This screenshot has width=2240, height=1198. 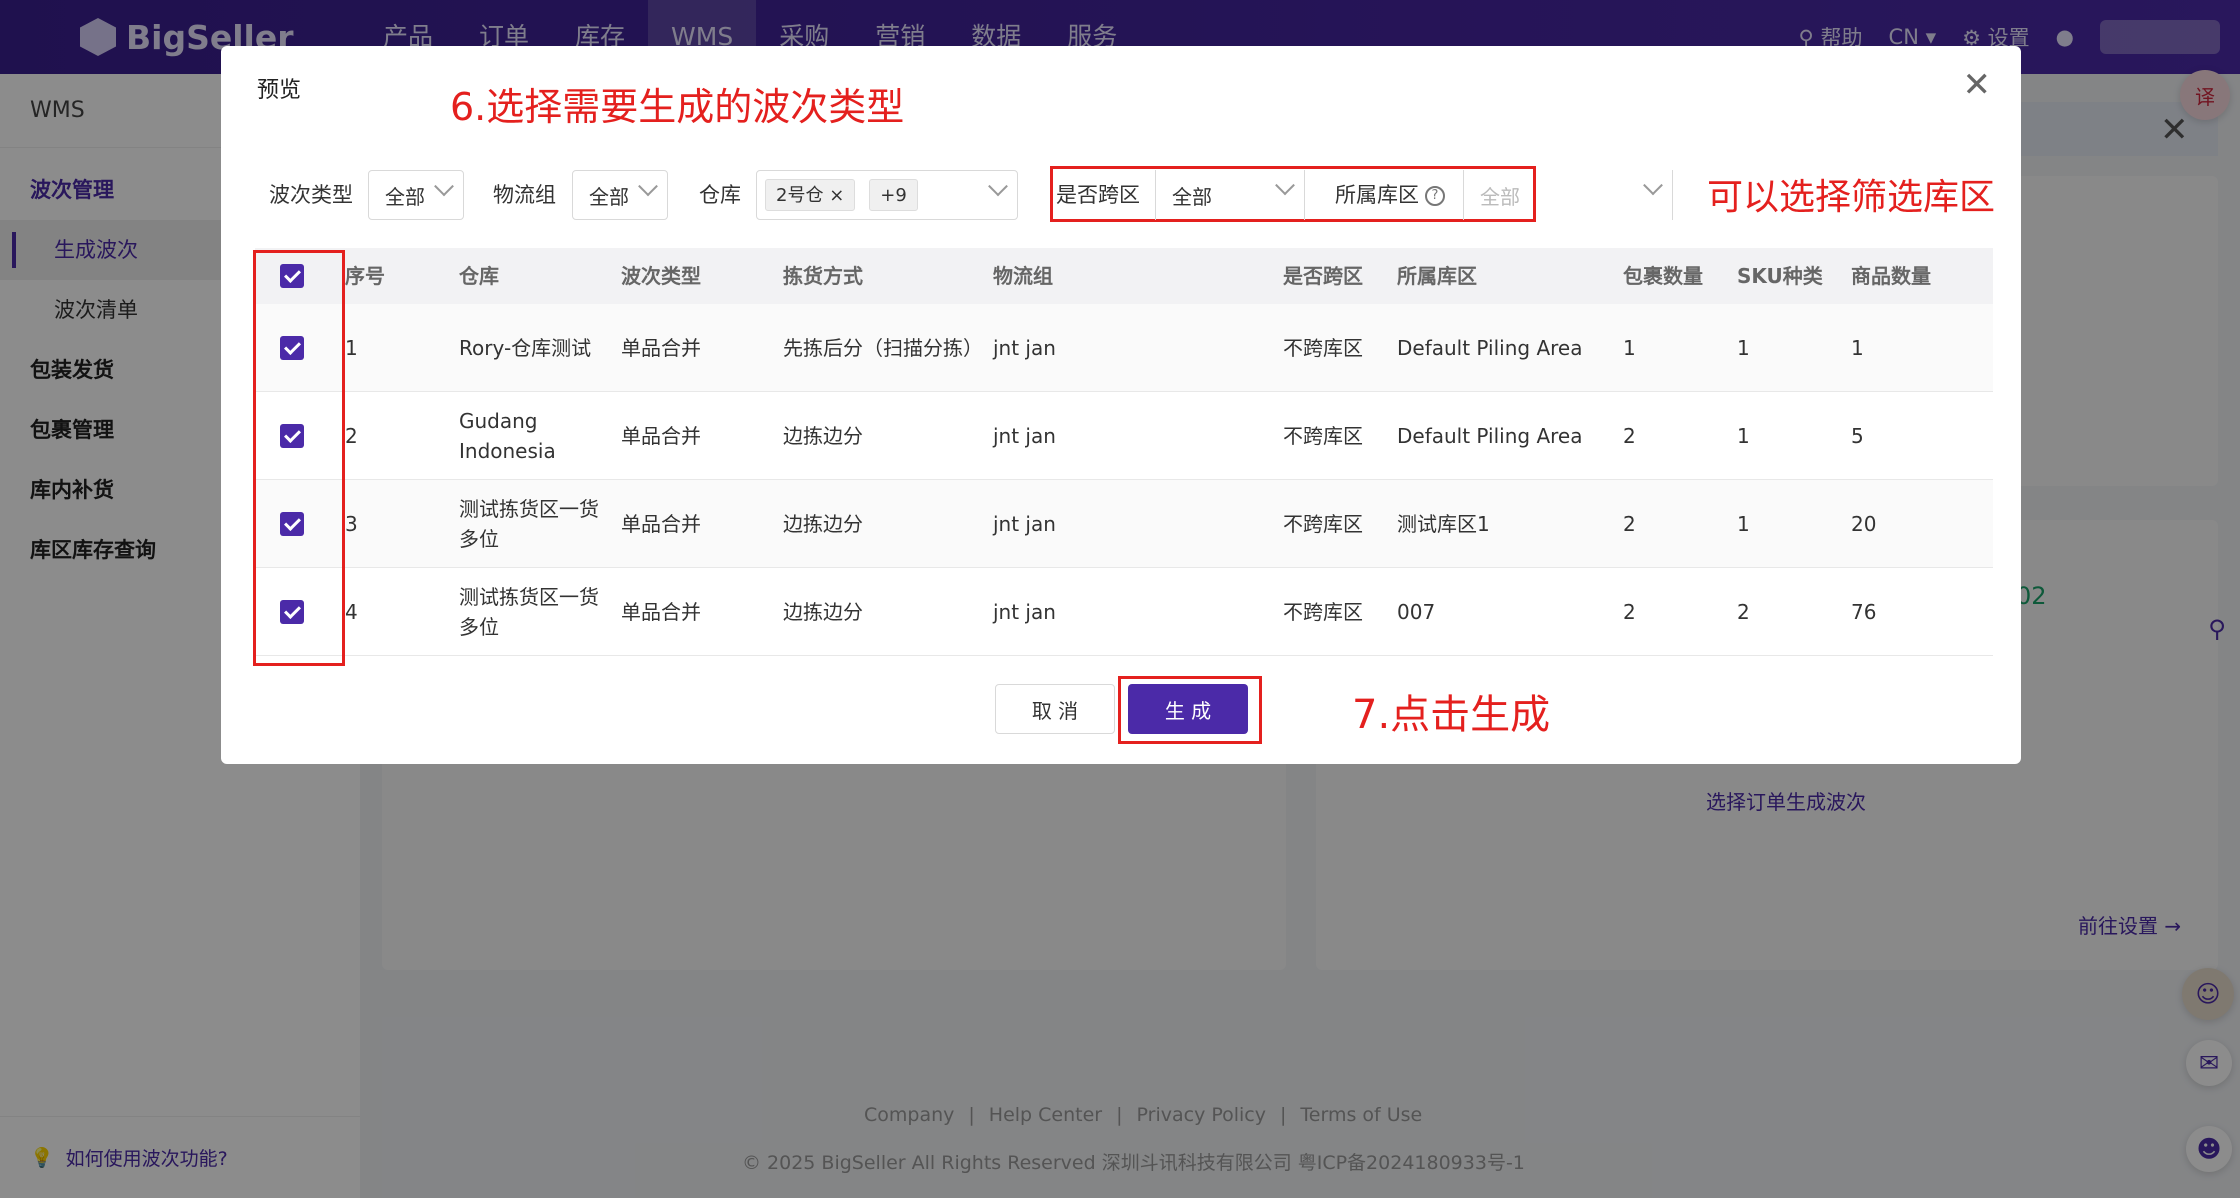 I want to click on wave-type-value: 全部, so click(x=405, y=196).